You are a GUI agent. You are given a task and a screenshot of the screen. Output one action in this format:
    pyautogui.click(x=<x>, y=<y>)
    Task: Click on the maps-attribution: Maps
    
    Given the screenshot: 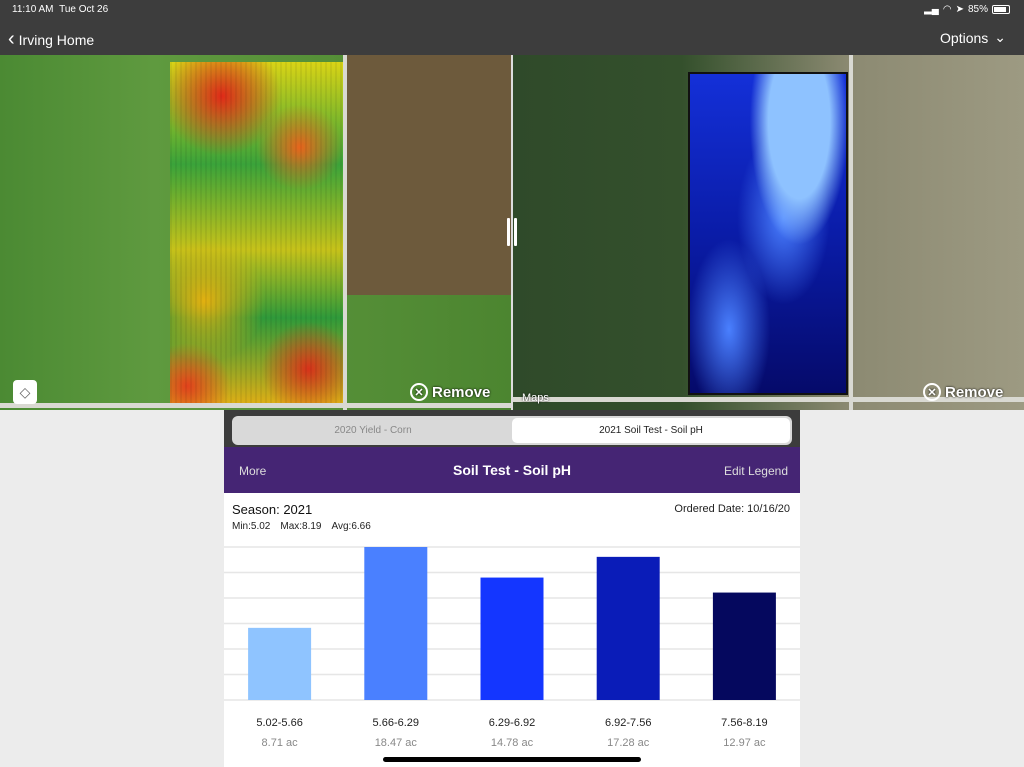 What is the action you would take?
    pyautogui.click(x=535, y=398)
    